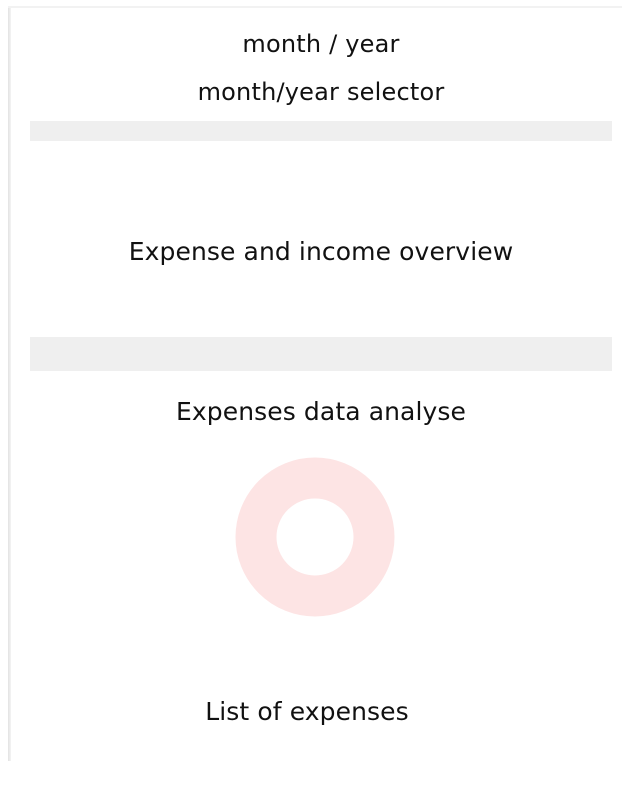  I want to click on frame-left-border, so click(9, 403).